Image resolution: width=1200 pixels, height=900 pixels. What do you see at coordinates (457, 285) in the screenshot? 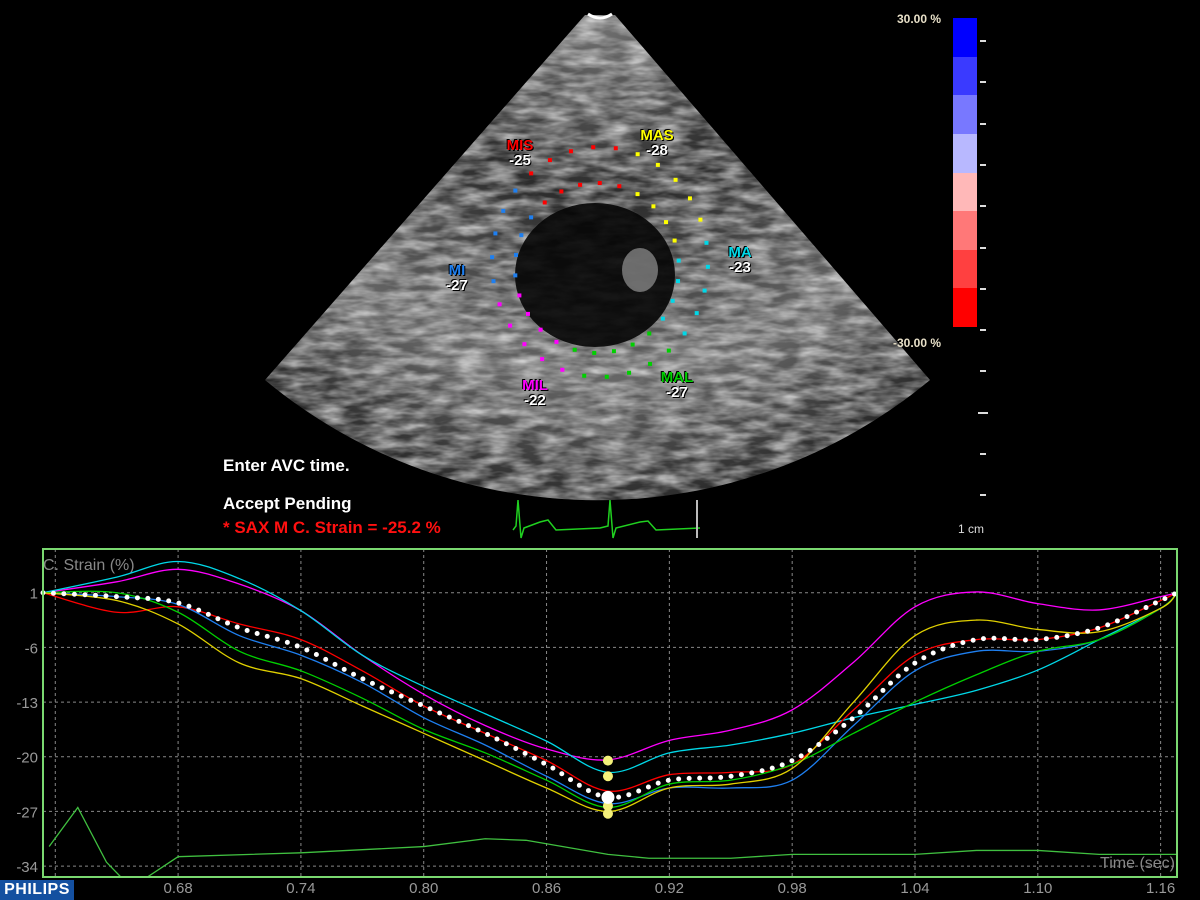
I see `segment-value: -27` at bounding box center [457, 285].